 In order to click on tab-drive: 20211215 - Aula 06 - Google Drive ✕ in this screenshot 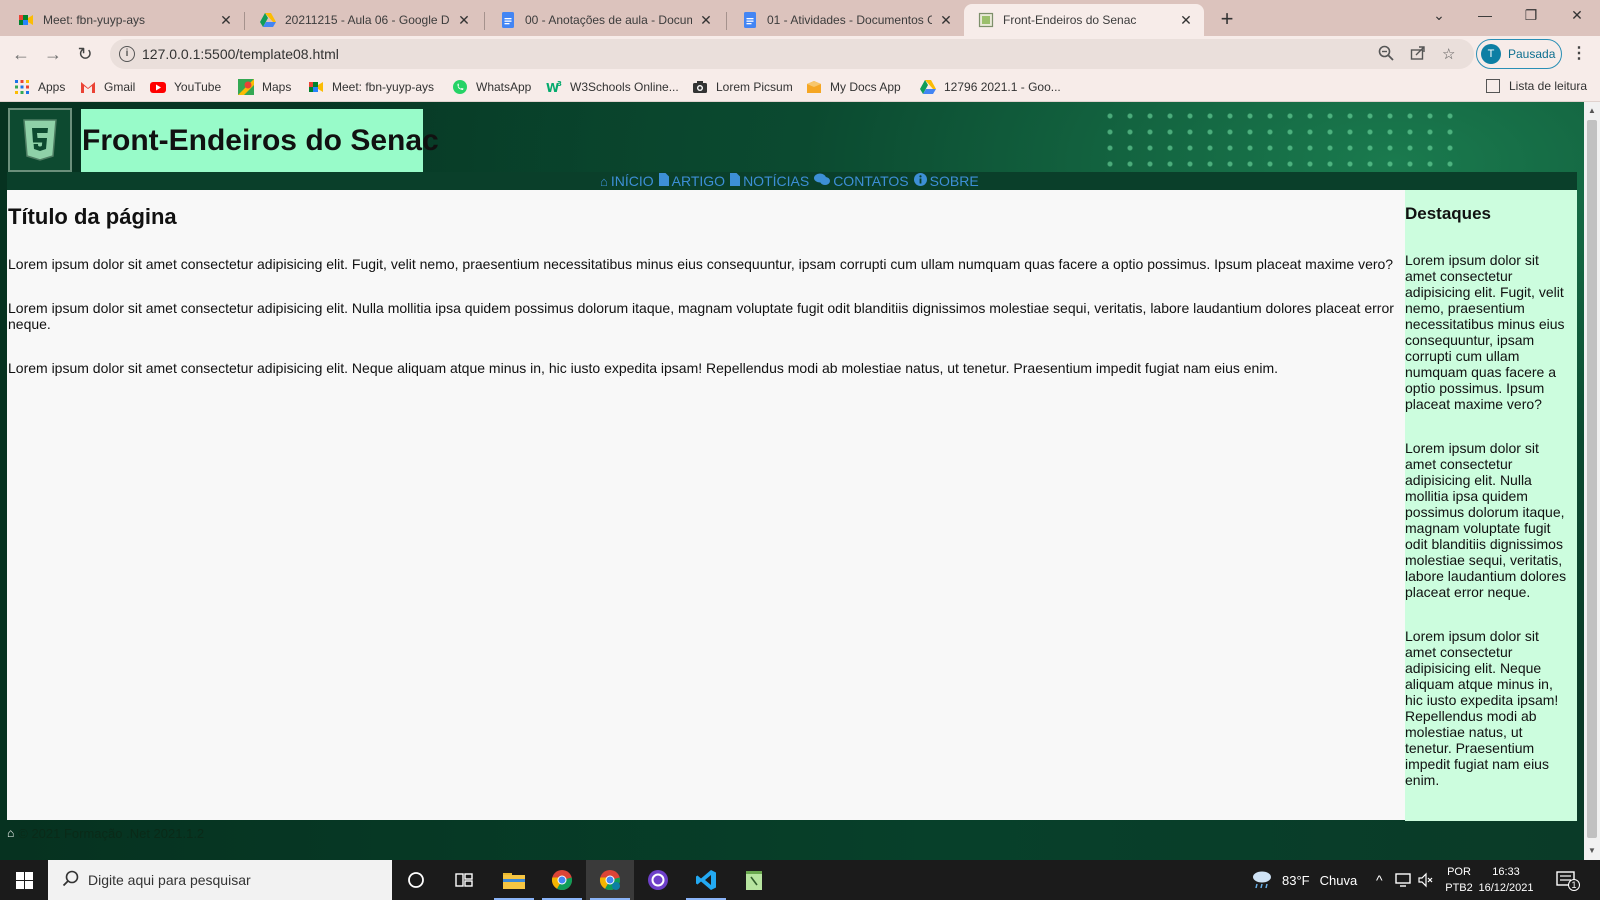, I will do `click(364, 20)`.